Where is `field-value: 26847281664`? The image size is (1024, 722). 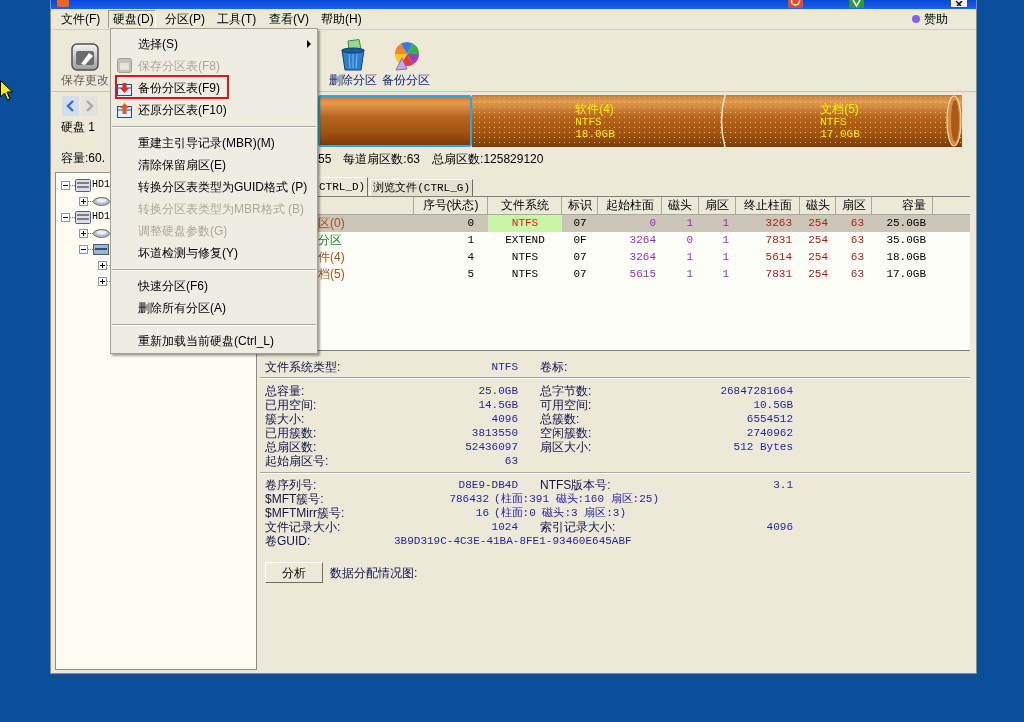
field-value: 26847281664 is located at coordinates (756, 391).